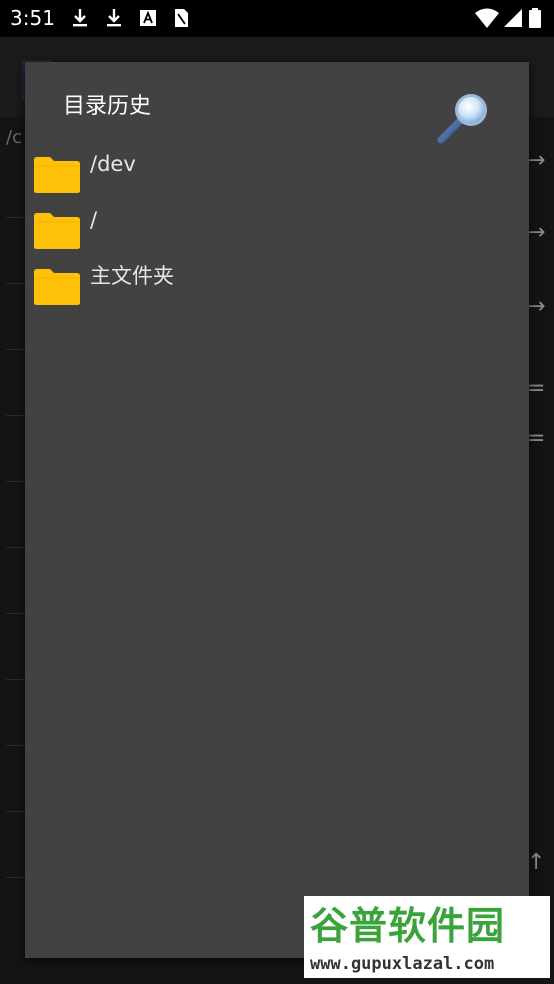 The height and width of the screenshot is (984, 554). I want to click on history-item-home: 主文件夹, so click(277, 284).